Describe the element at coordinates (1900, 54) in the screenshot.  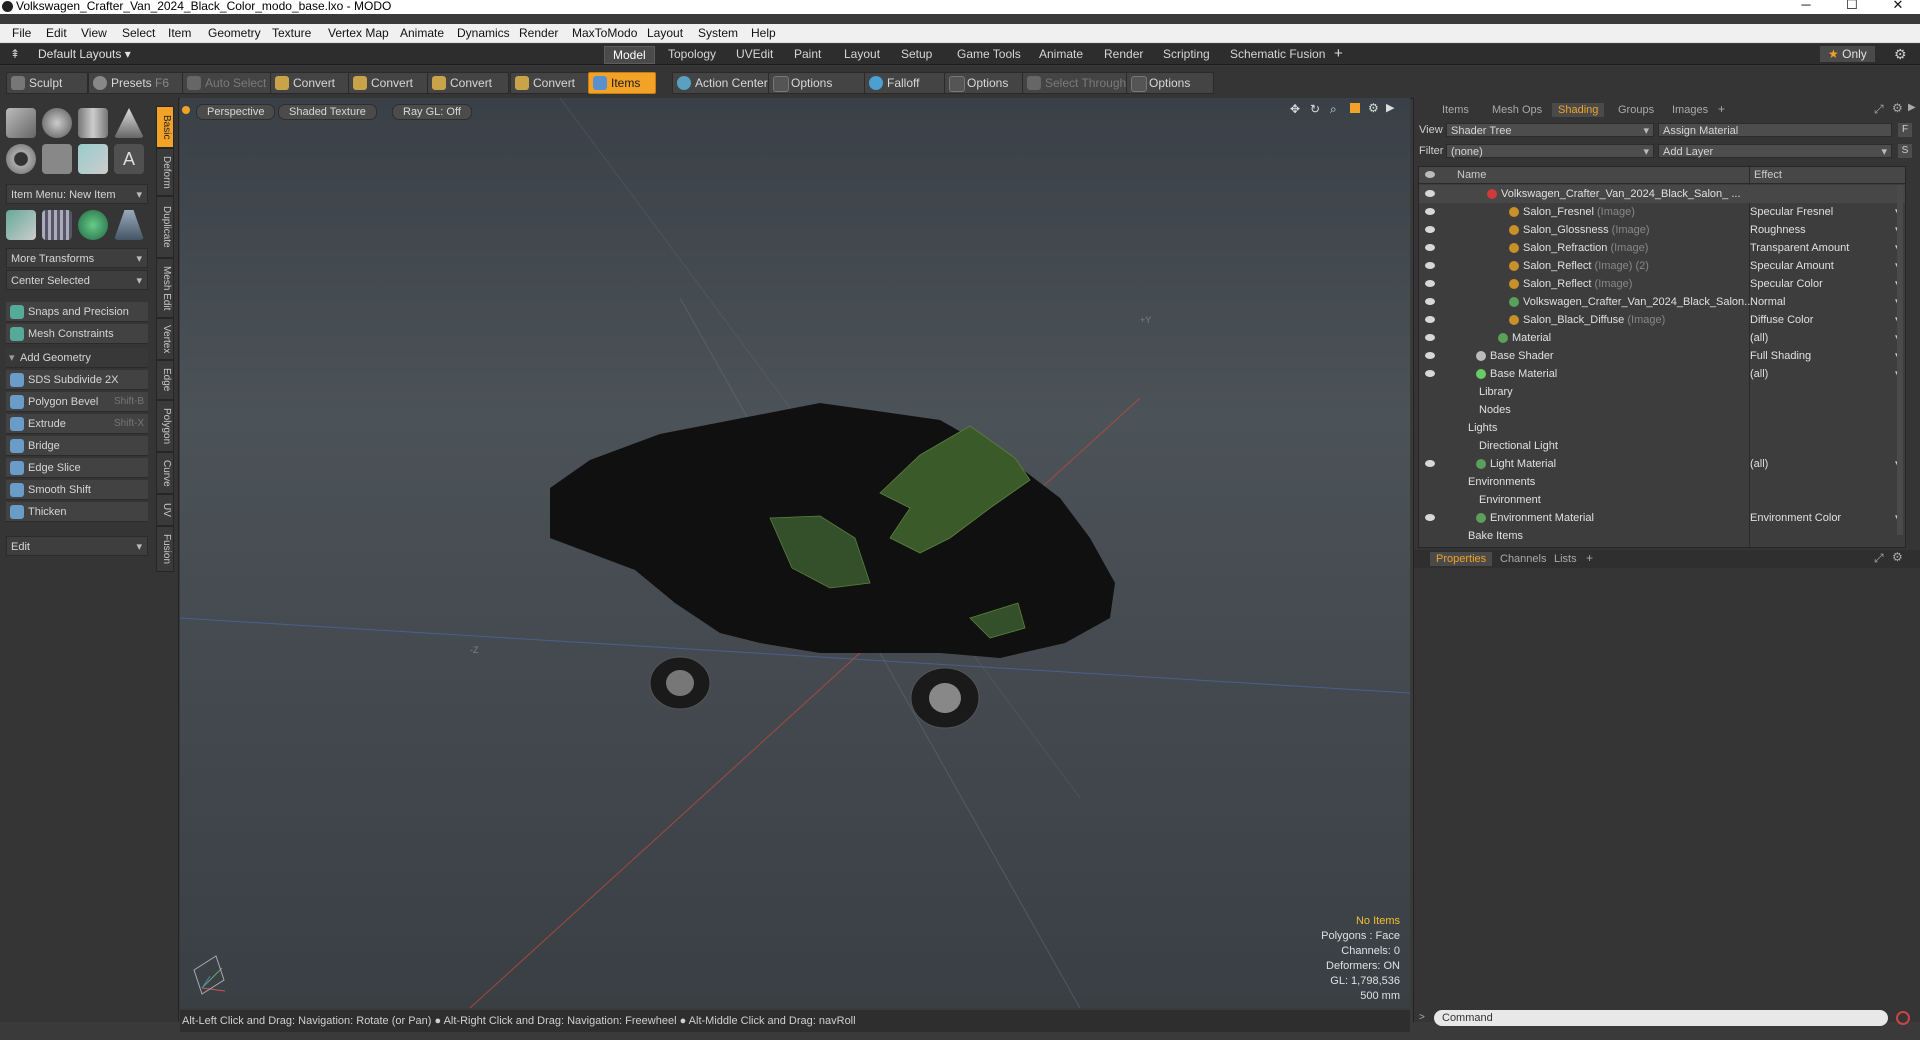
I see `gear-icon: ⚙` at that location.